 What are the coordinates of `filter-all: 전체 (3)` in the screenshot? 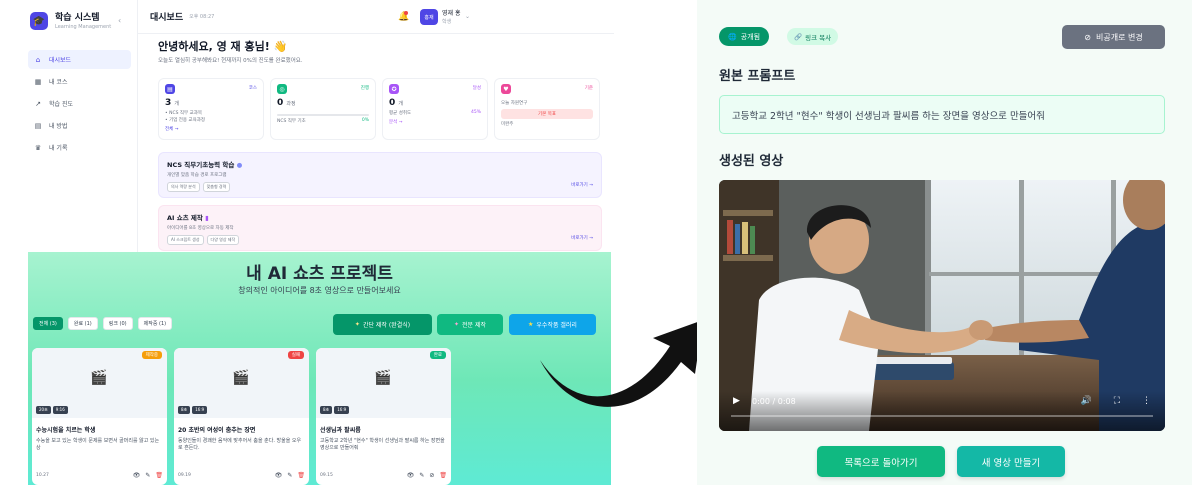 It's located at (48, 323).